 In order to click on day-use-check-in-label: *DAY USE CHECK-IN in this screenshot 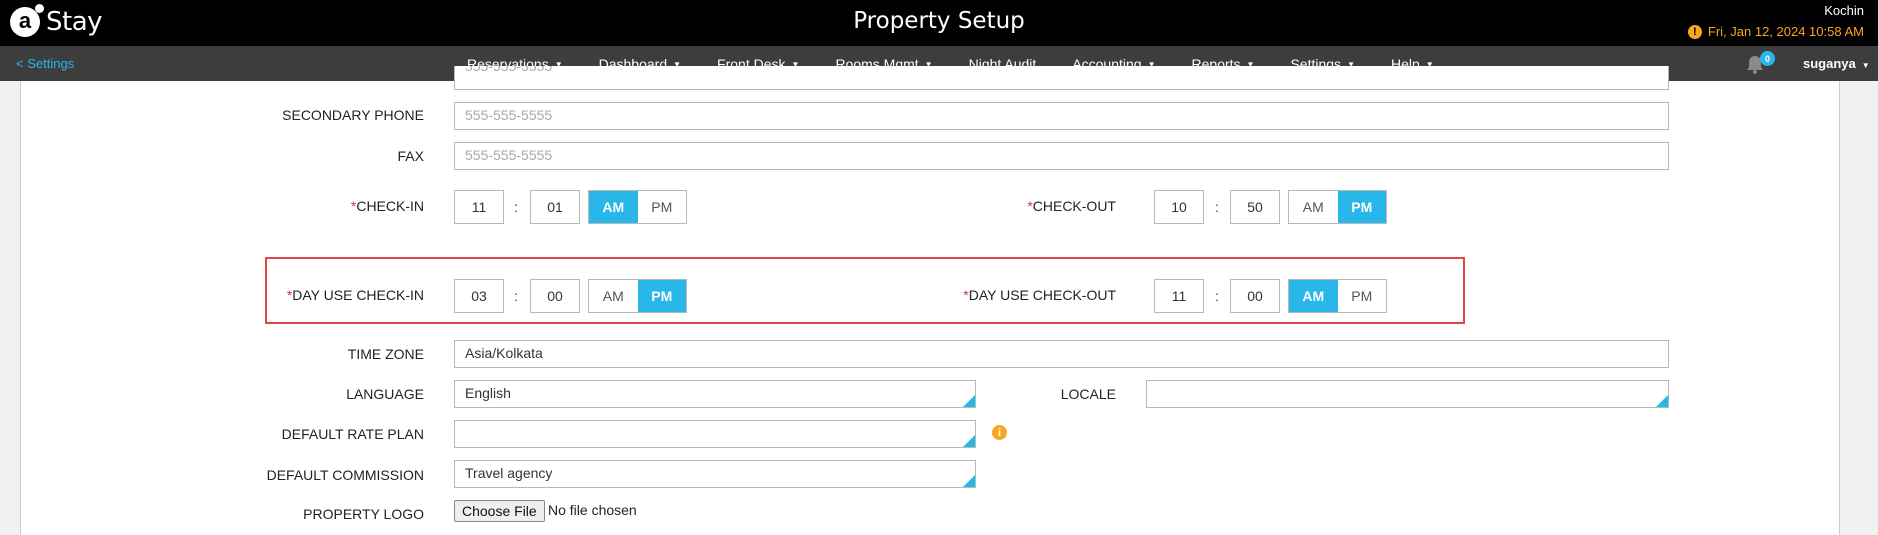, I will do `click(355, 295)`.